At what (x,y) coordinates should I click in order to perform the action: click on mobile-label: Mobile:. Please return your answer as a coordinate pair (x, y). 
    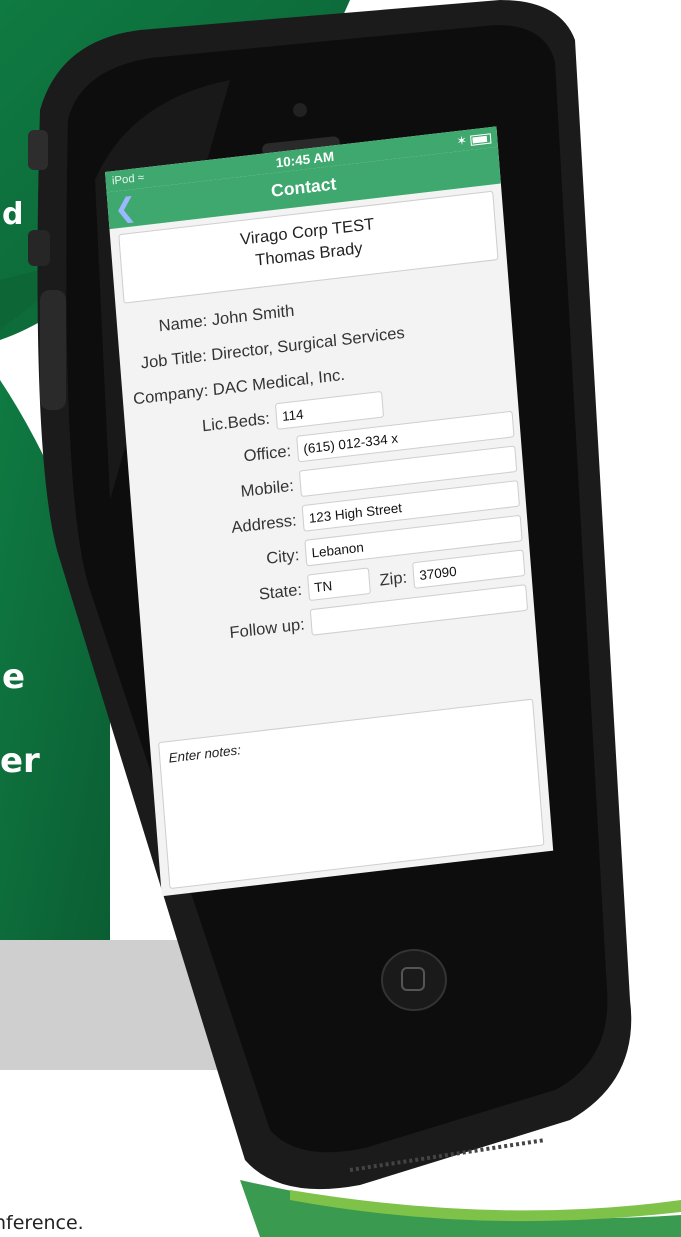
    Looking at the image, I should click on (267, 489).